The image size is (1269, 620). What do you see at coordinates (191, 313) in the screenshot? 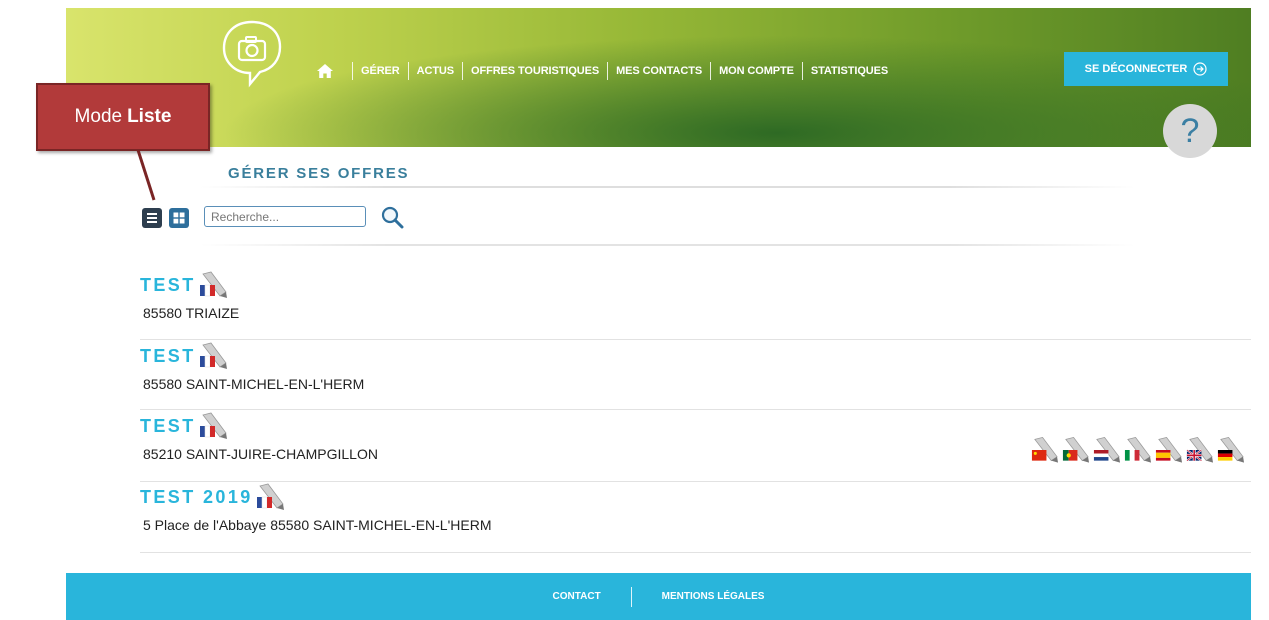
I see `offer-address: 85580 TRIAIZE` at bounding box center [191, 313].